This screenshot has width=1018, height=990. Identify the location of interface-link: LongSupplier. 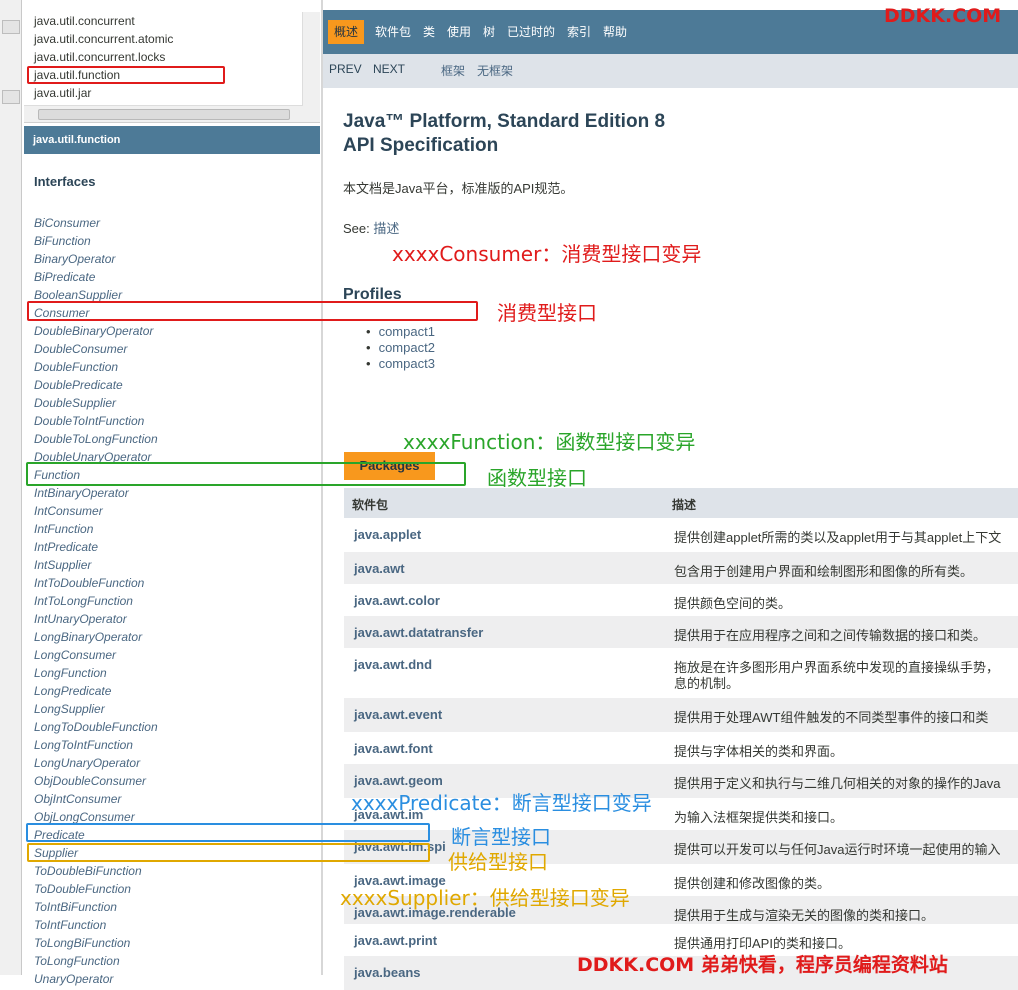
(174, 709).